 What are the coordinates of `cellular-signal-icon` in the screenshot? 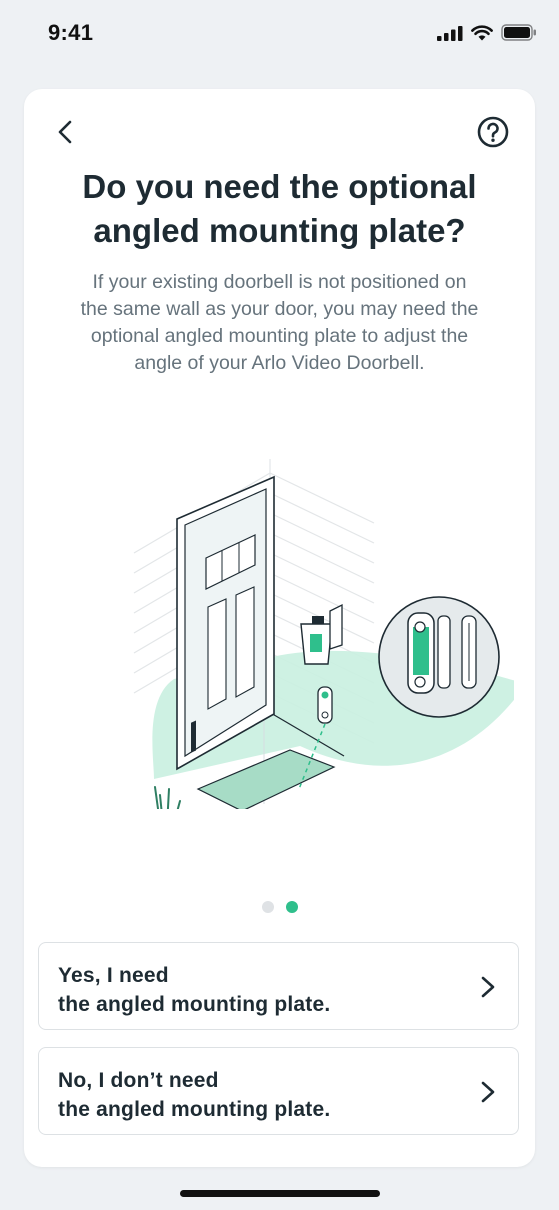 It's located at (450, 33).